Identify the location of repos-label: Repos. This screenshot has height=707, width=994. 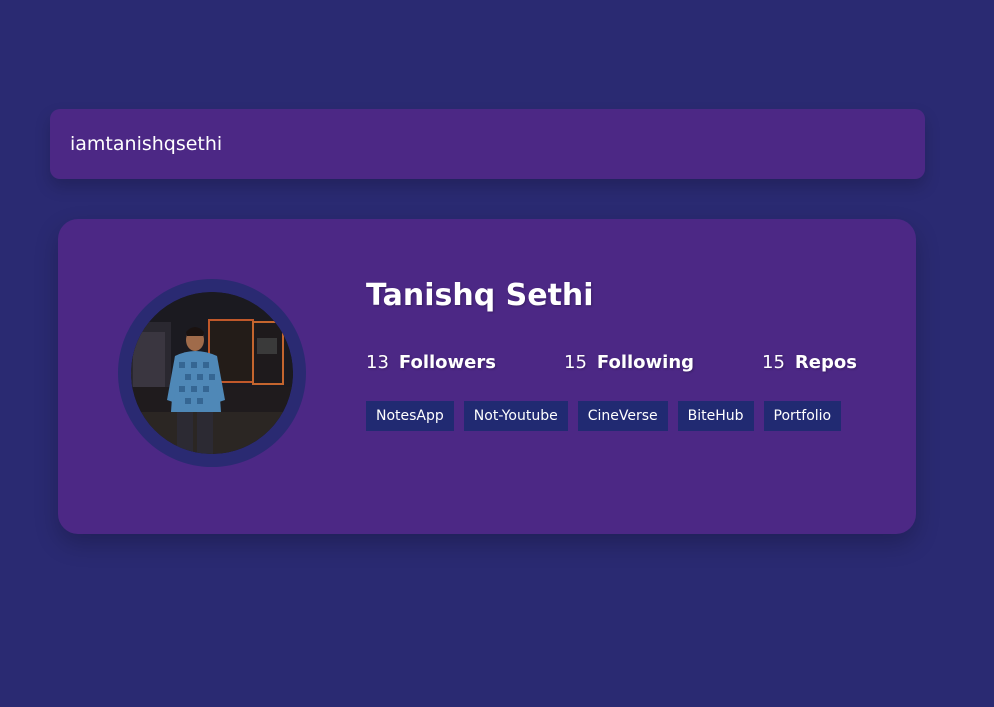
(825, 362).